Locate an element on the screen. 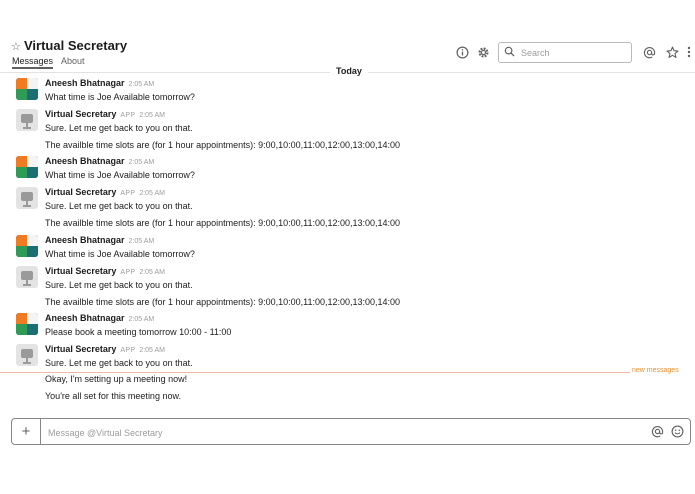 Image resolution: width=695 pixels, height=494 pixels. tab-about: About is located at coordinates (73, 61).